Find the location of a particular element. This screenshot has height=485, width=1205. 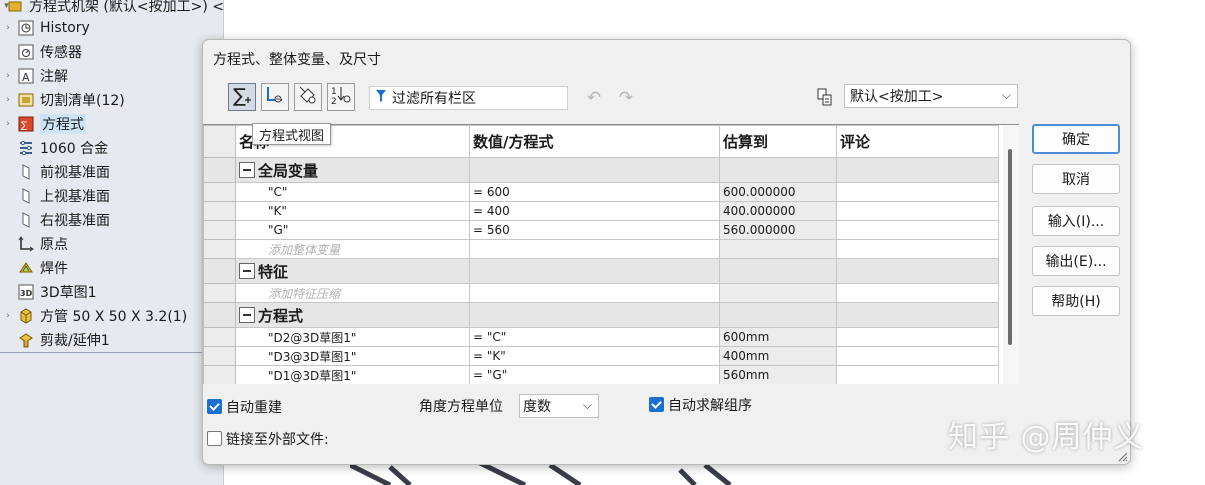

auto-rebuild-checkbox is located at coordinates (214, 406).